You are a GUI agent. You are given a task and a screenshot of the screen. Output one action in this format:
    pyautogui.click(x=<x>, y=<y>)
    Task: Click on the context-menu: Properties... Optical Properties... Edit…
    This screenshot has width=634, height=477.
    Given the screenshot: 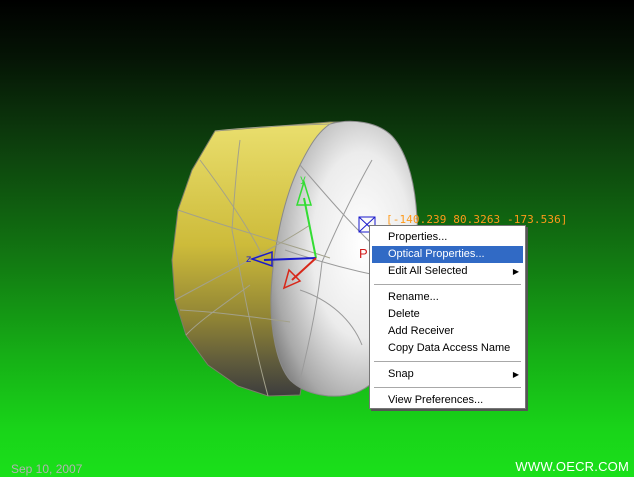 What is the action you would take?
    pyautogui.click(x=447, y=317)
    